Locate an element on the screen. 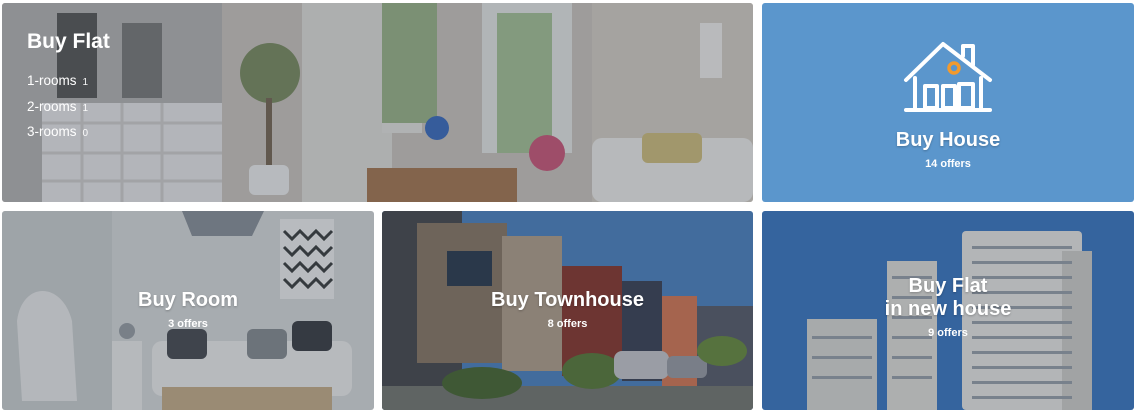  house-icon is located at coordinates (948, 77).